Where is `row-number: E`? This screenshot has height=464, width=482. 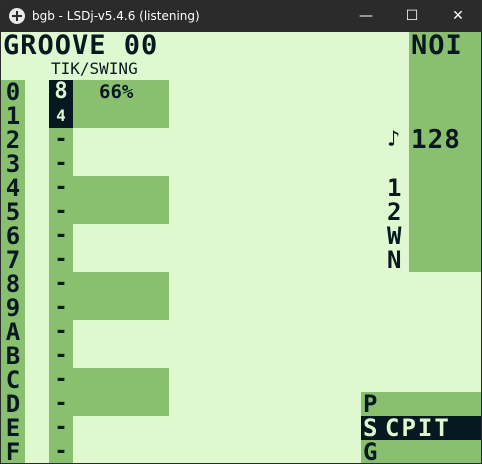 row-number: E is located at coordinates (13, 428).